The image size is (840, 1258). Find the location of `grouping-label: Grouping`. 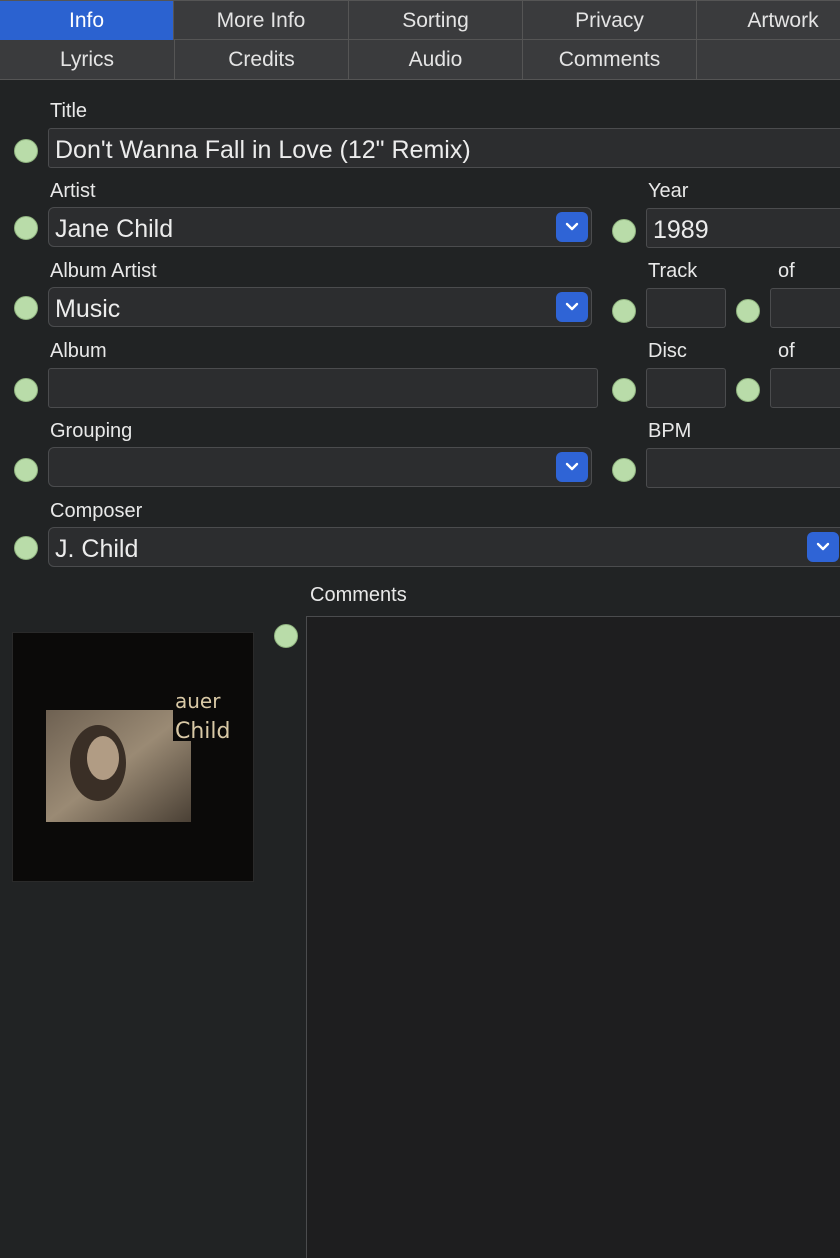

grouping-label: Grouping is located at coordinates (91, 431).